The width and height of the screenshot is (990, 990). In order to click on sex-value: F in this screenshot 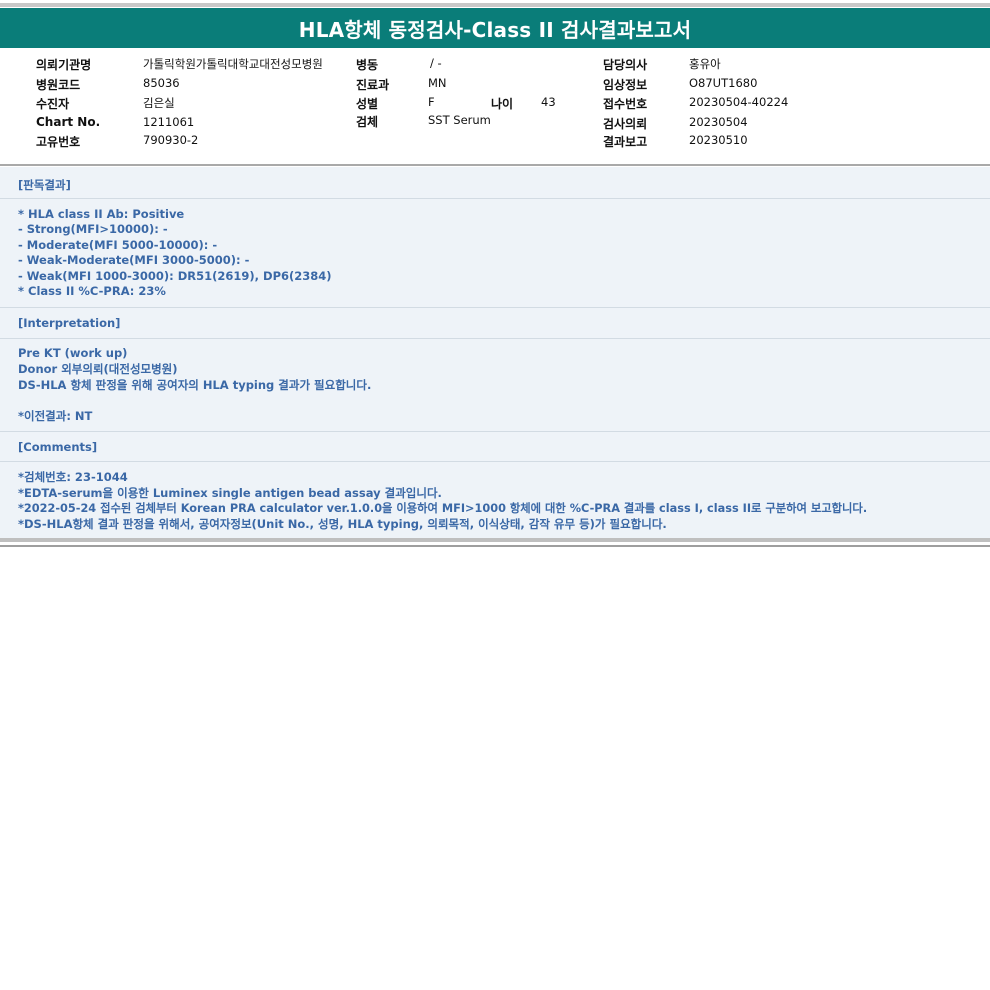, I will do `click(431, 102)`.